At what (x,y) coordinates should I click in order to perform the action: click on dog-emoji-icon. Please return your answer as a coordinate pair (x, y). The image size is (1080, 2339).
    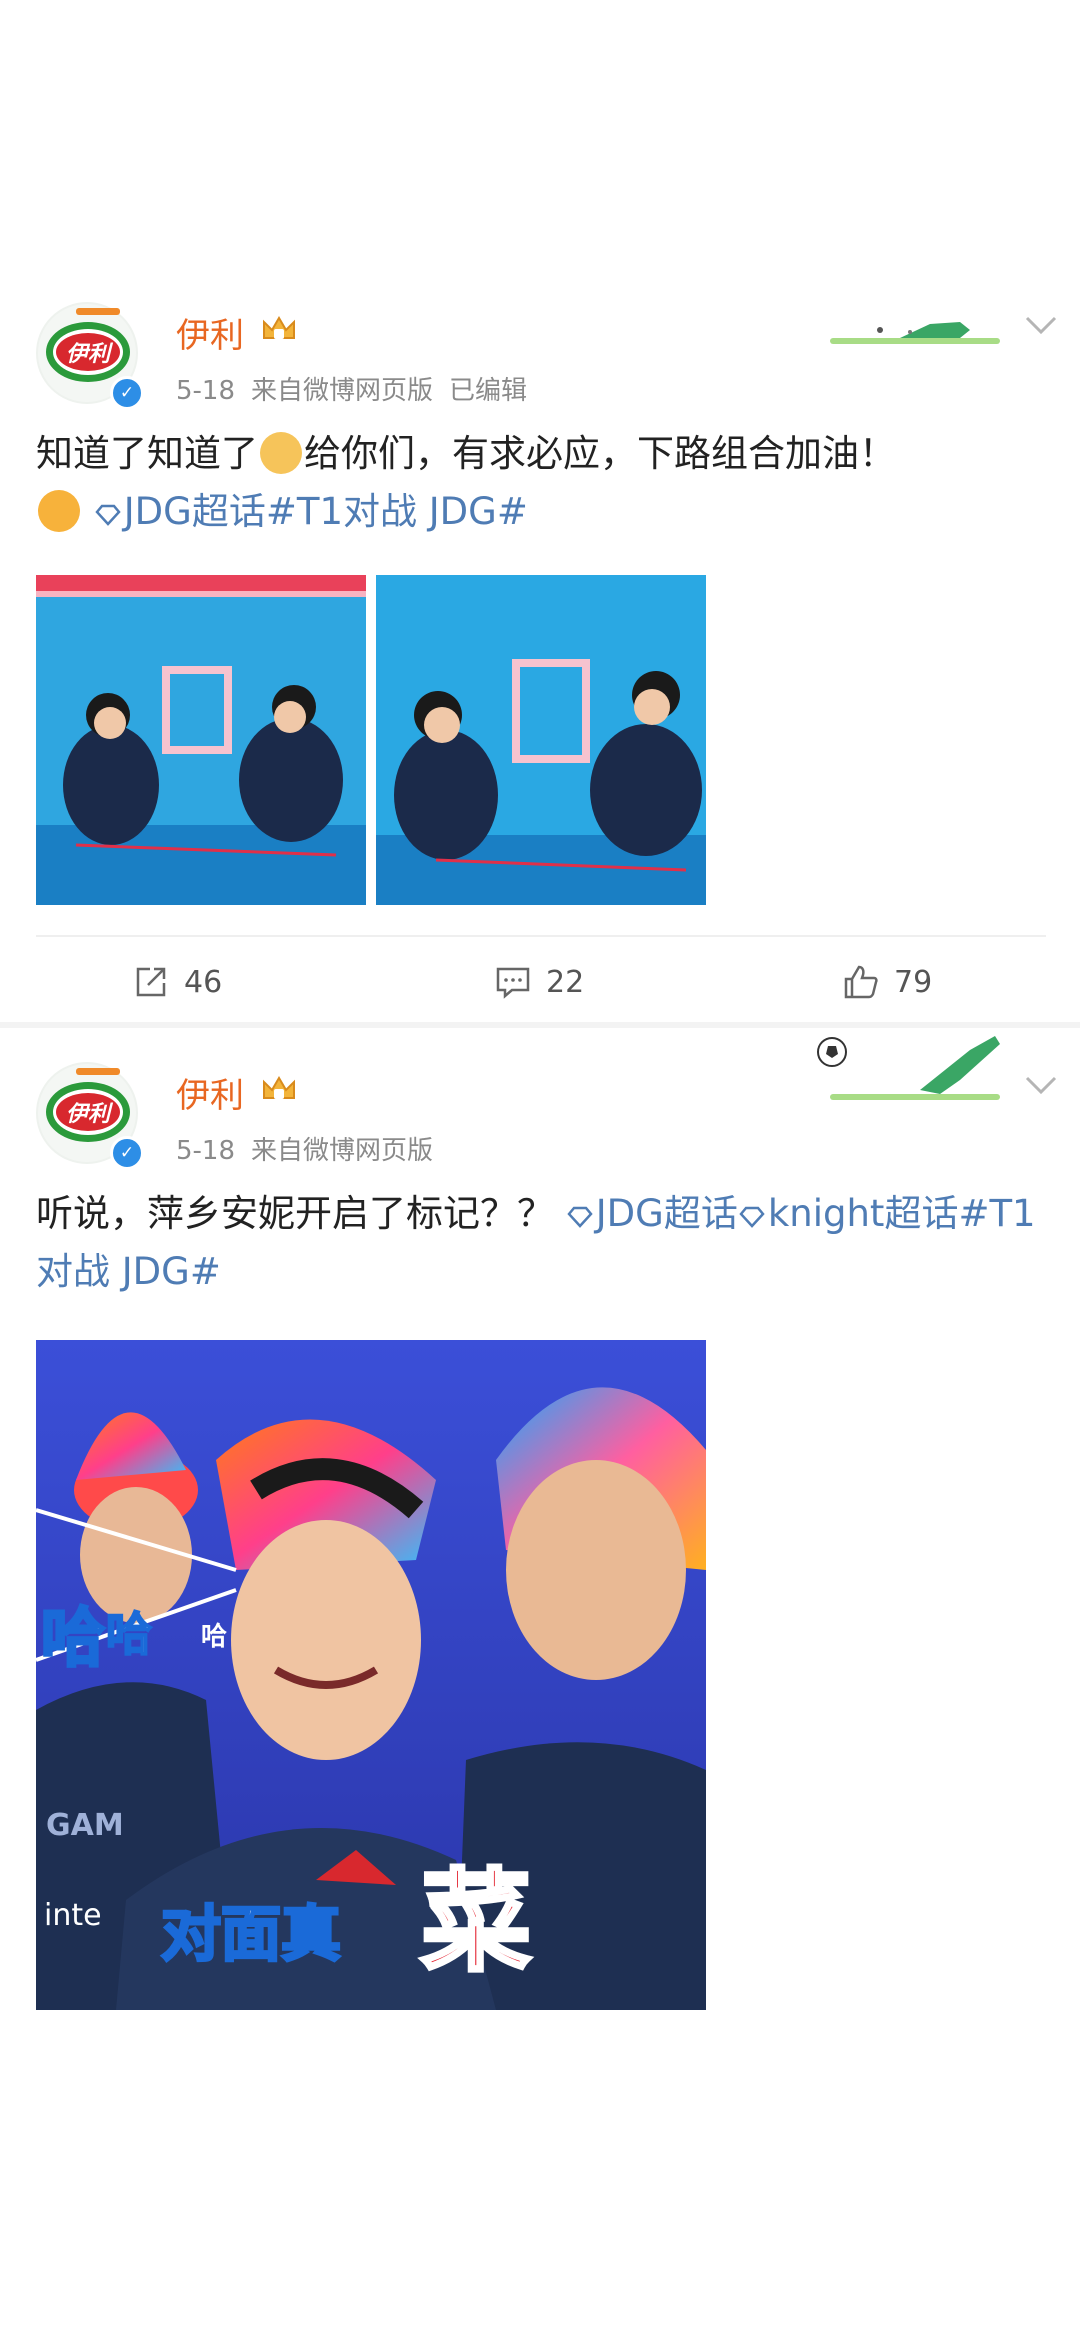
    Looking at the image, I should click on (281, 453).